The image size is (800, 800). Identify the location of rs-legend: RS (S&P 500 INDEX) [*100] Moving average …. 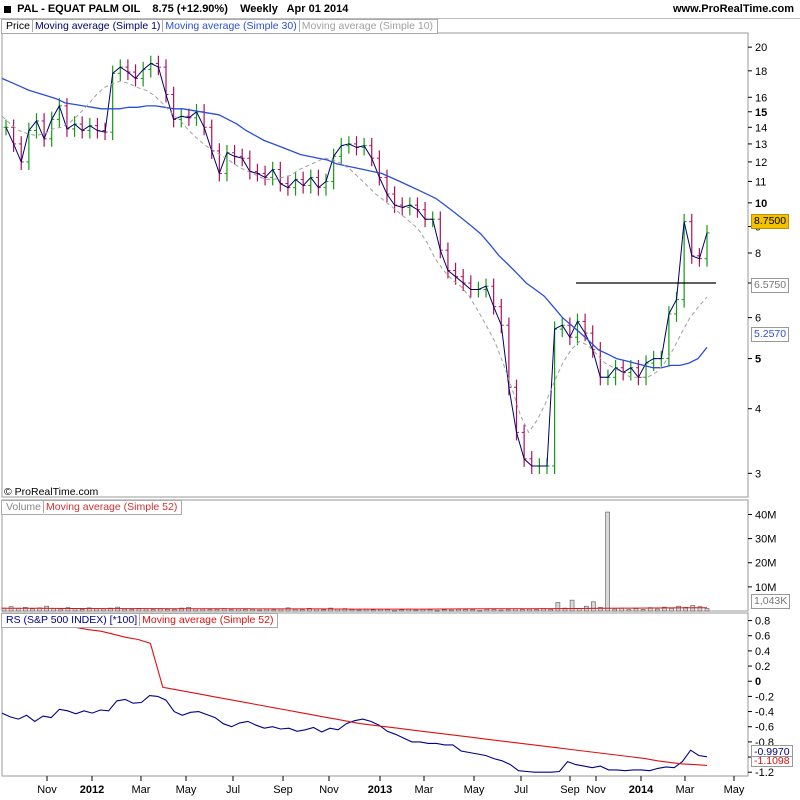
(140, 620).